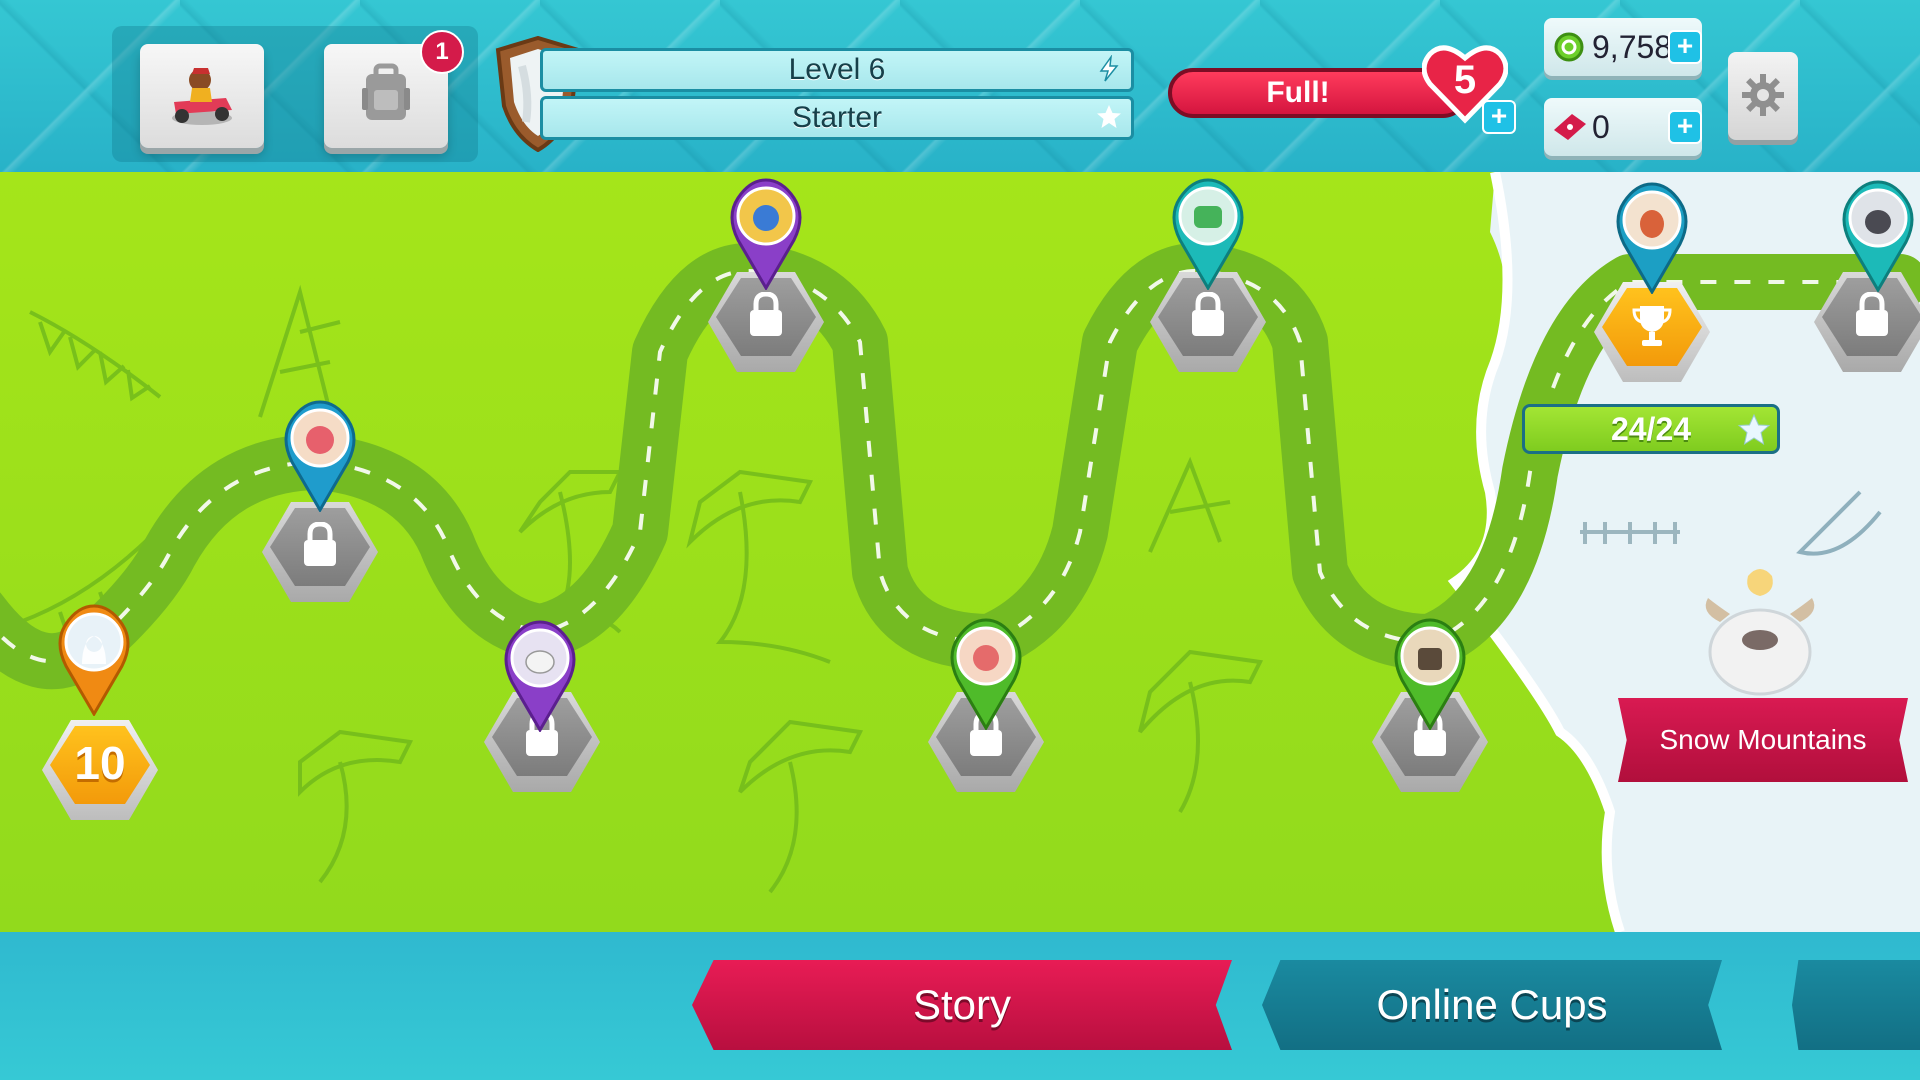 This screenshot has width=1920, height=1080. I want to click on rank-label: Starter, so click(837, 117).